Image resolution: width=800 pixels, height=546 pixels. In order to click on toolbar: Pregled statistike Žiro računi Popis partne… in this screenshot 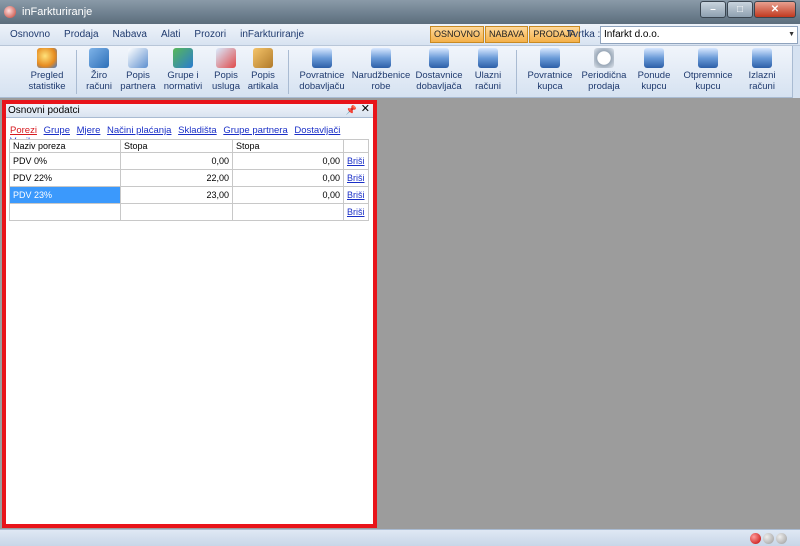, I will do `click(400, 72)`.